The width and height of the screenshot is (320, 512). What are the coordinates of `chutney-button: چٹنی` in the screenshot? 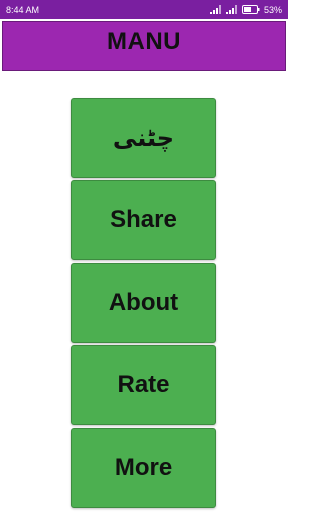 It's located at (143, 138).